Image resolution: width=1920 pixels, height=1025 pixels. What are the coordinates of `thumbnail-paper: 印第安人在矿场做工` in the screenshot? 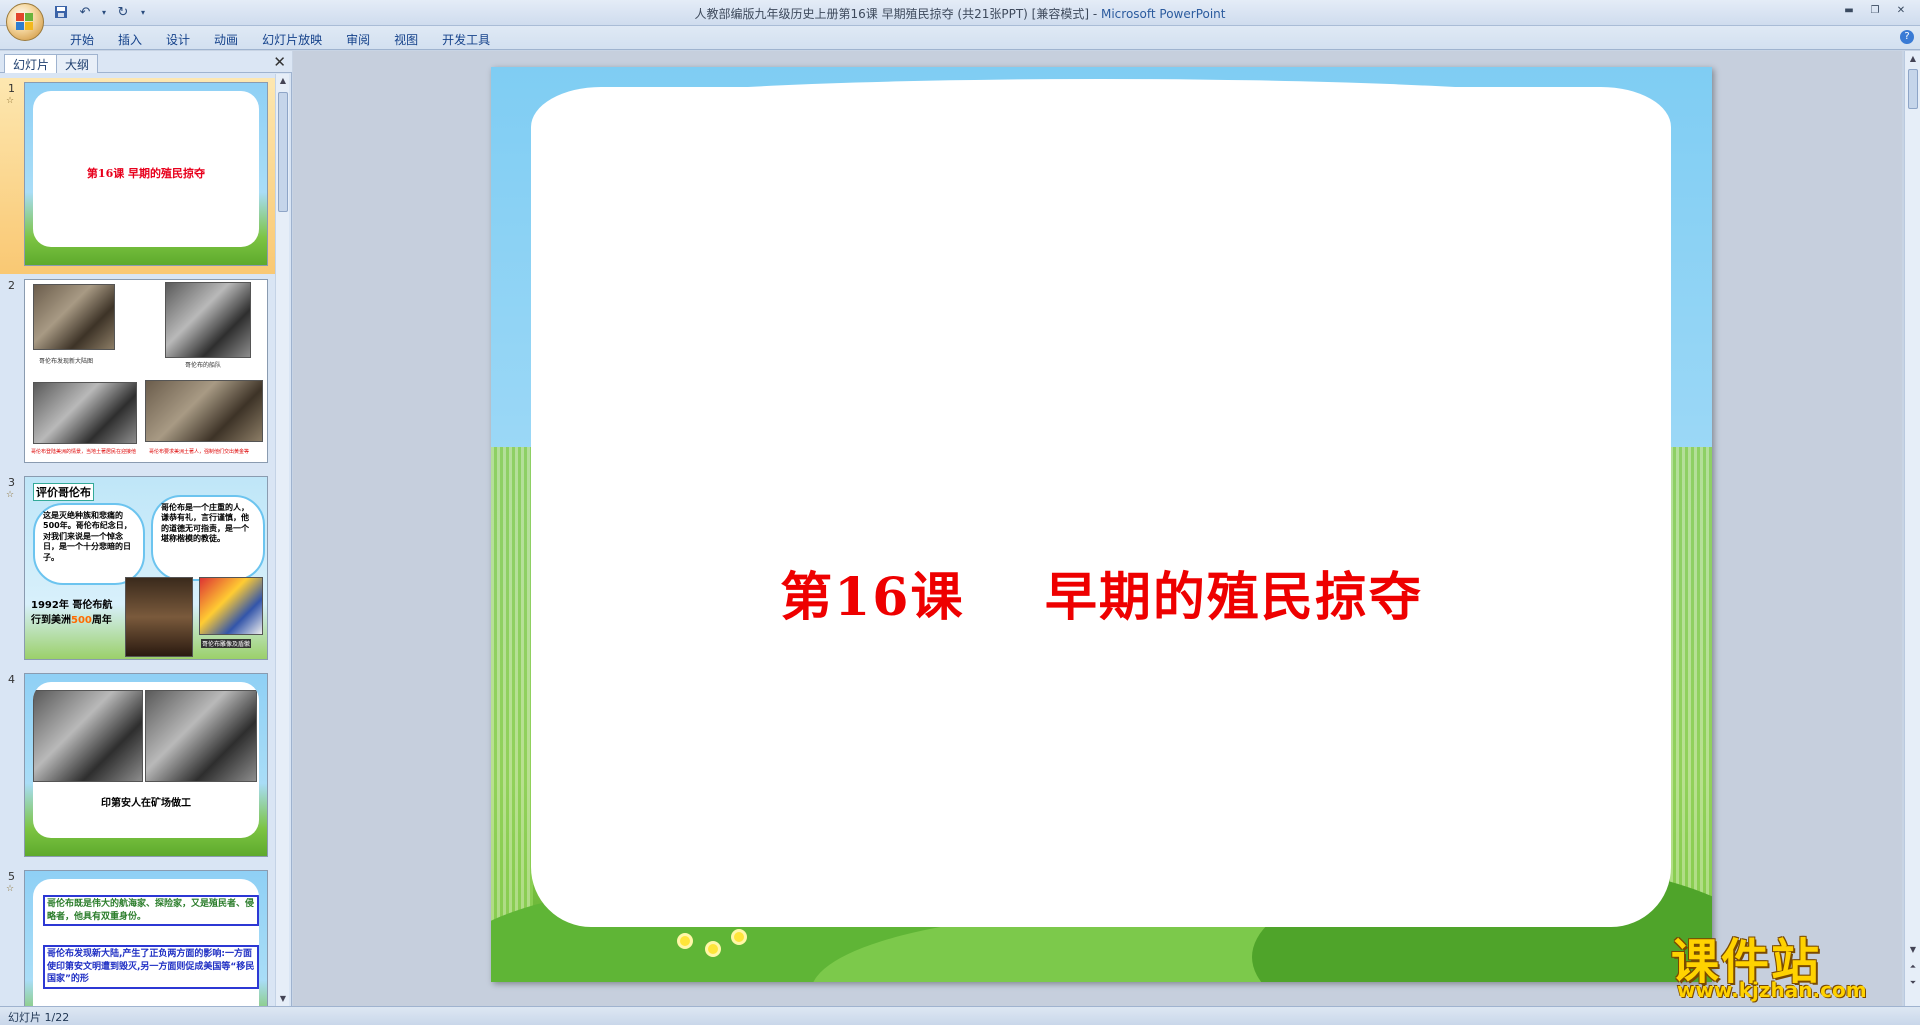 It's located at (146, 760).